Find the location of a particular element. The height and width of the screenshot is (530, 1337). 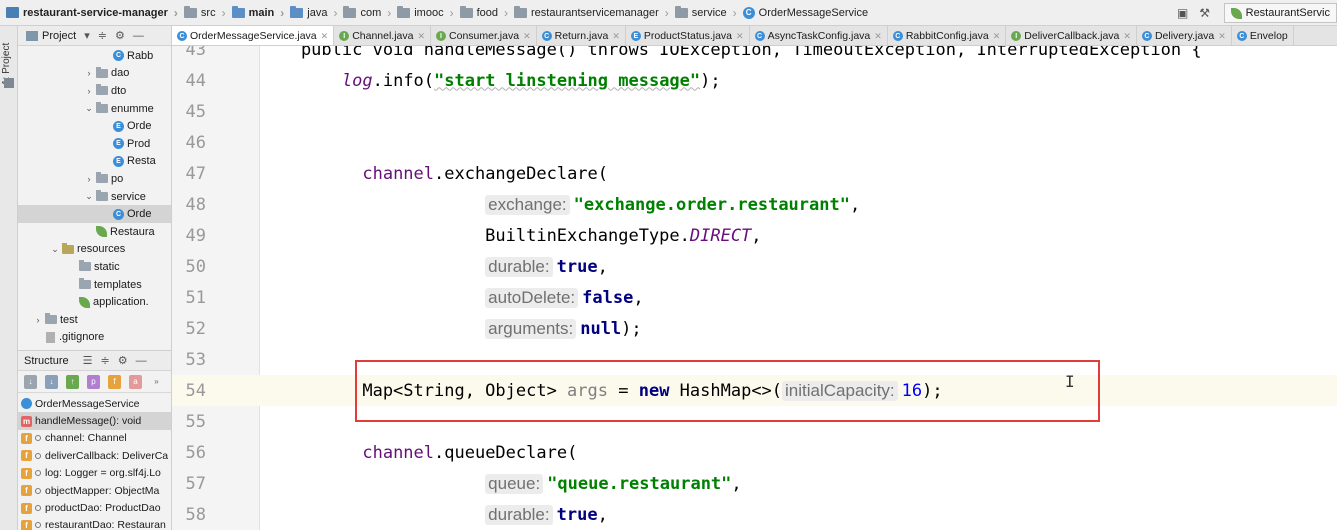

structure-item: f objectMapper: ObjectMa is located at coordinates (94, 490).